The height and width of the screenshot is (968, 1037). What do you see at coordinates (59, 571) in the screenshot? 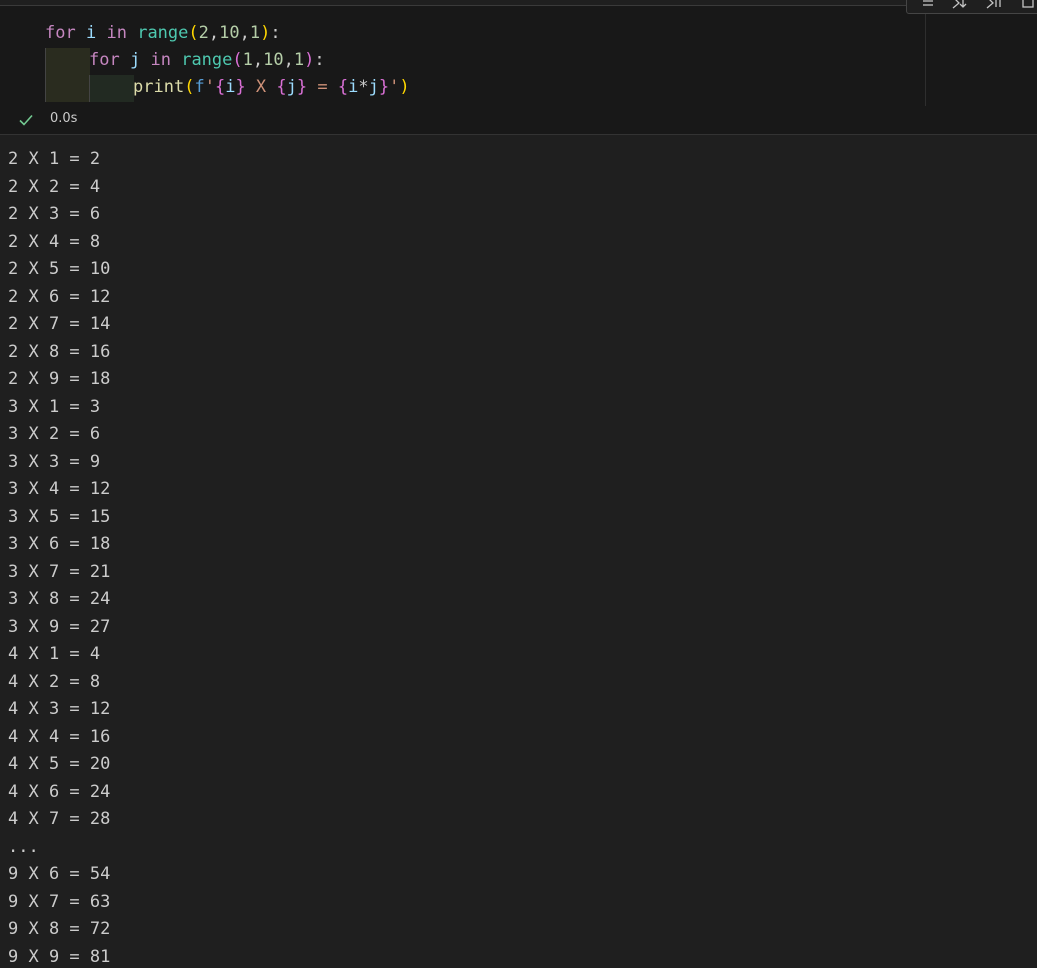
I see `output-line: 3 X 7 = 21` at bounding box center [59, 571].